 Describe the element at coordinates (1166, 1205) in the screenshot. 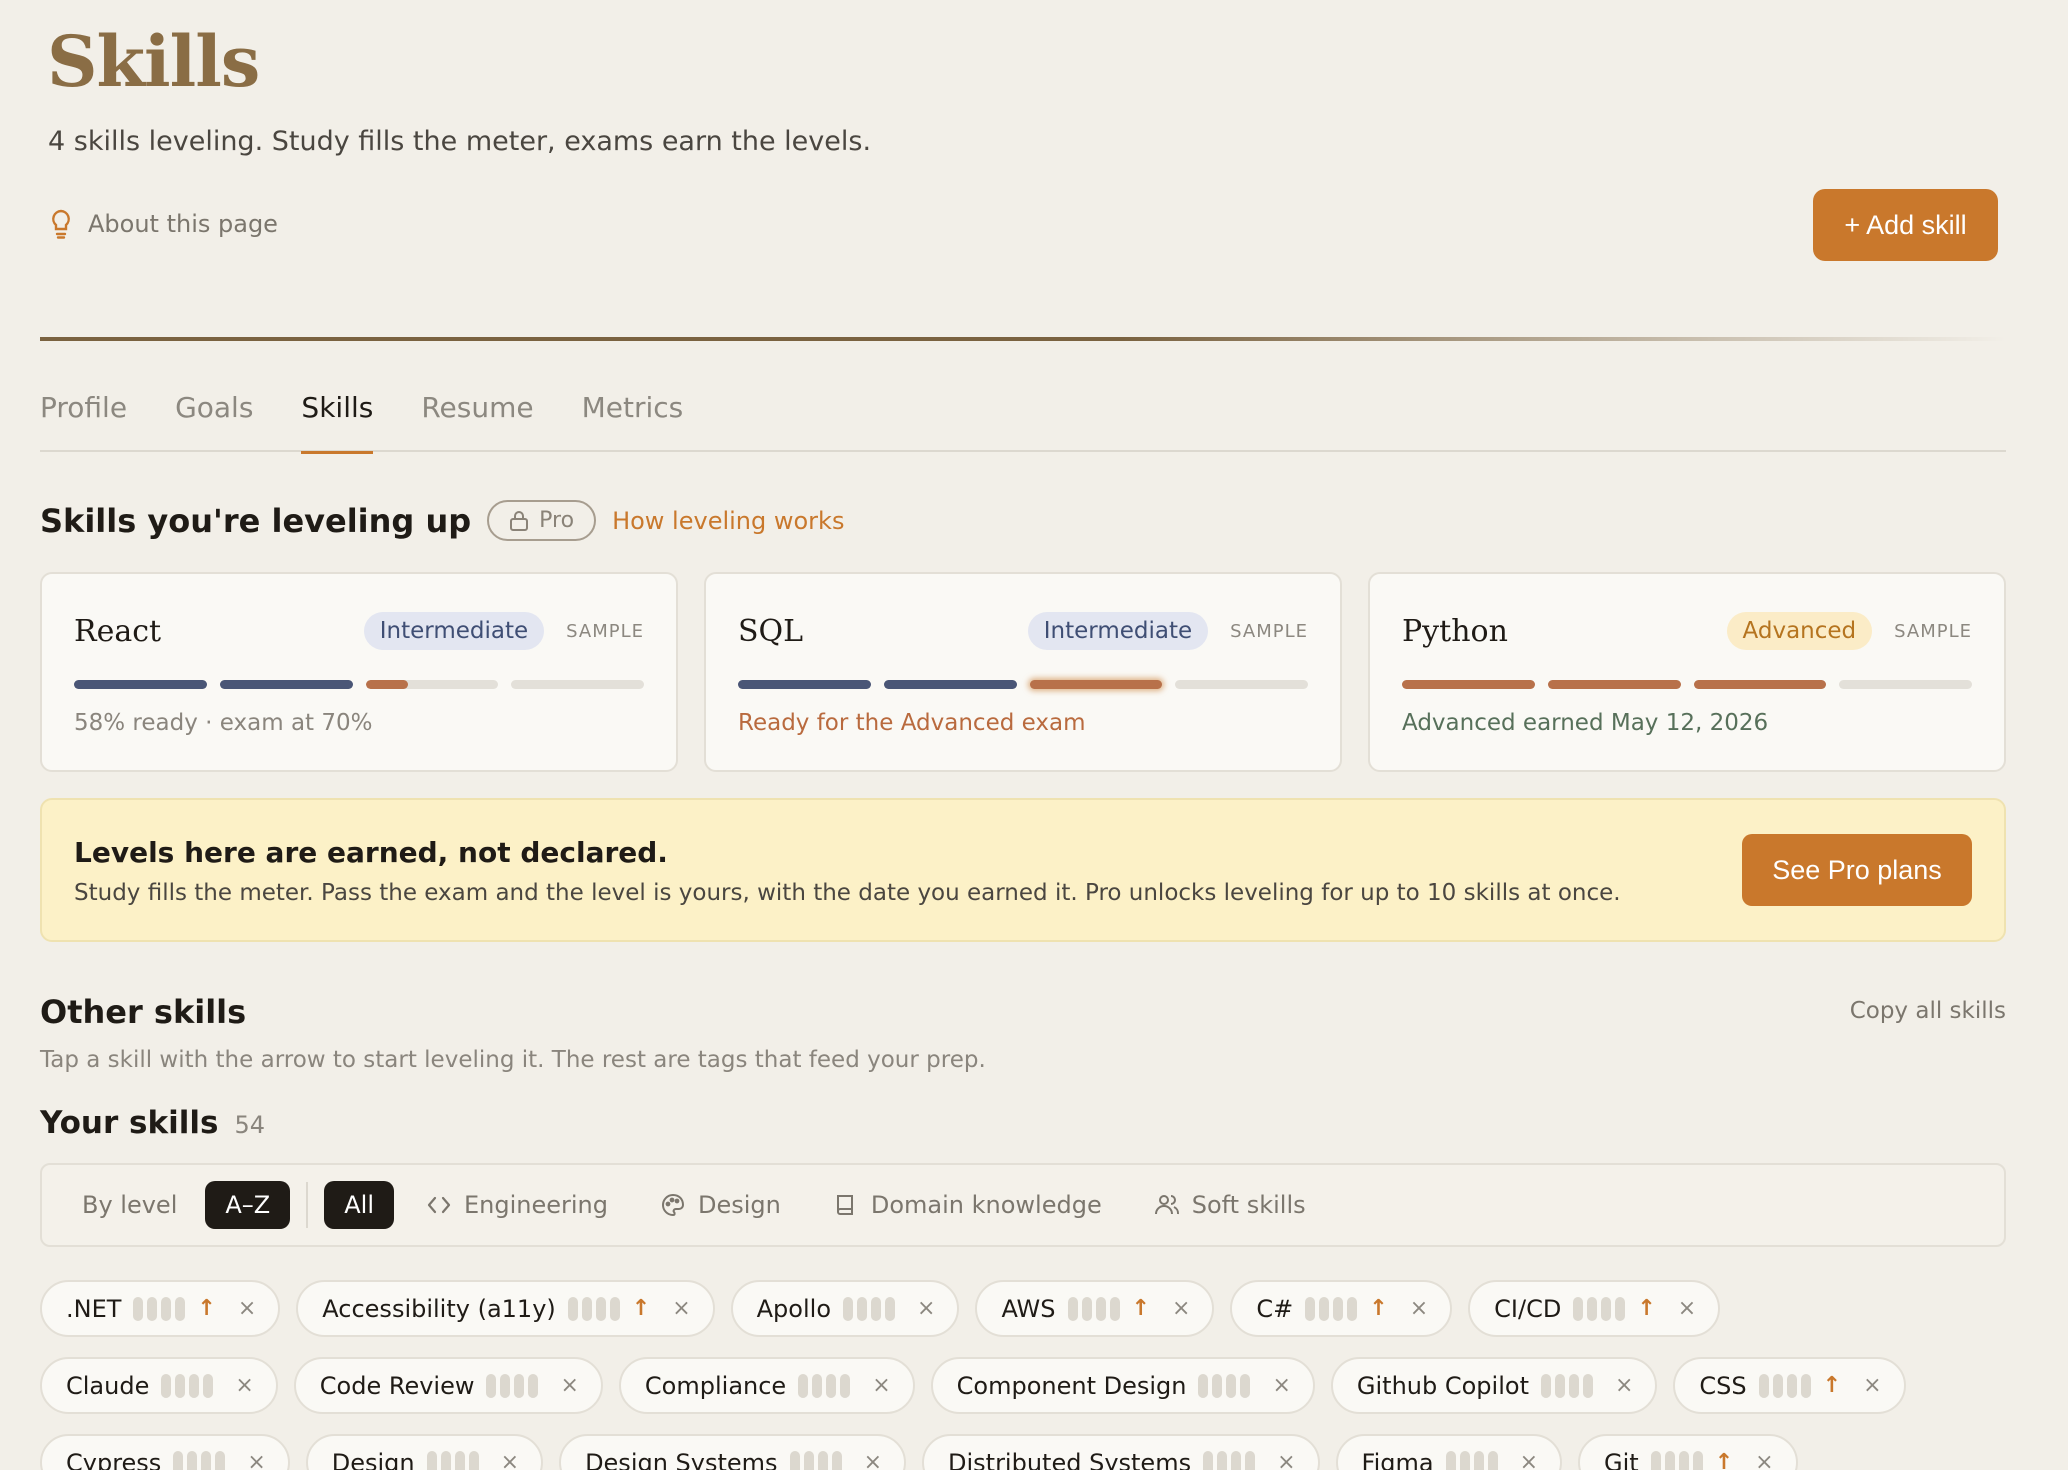

I see `users-icon` at that location.